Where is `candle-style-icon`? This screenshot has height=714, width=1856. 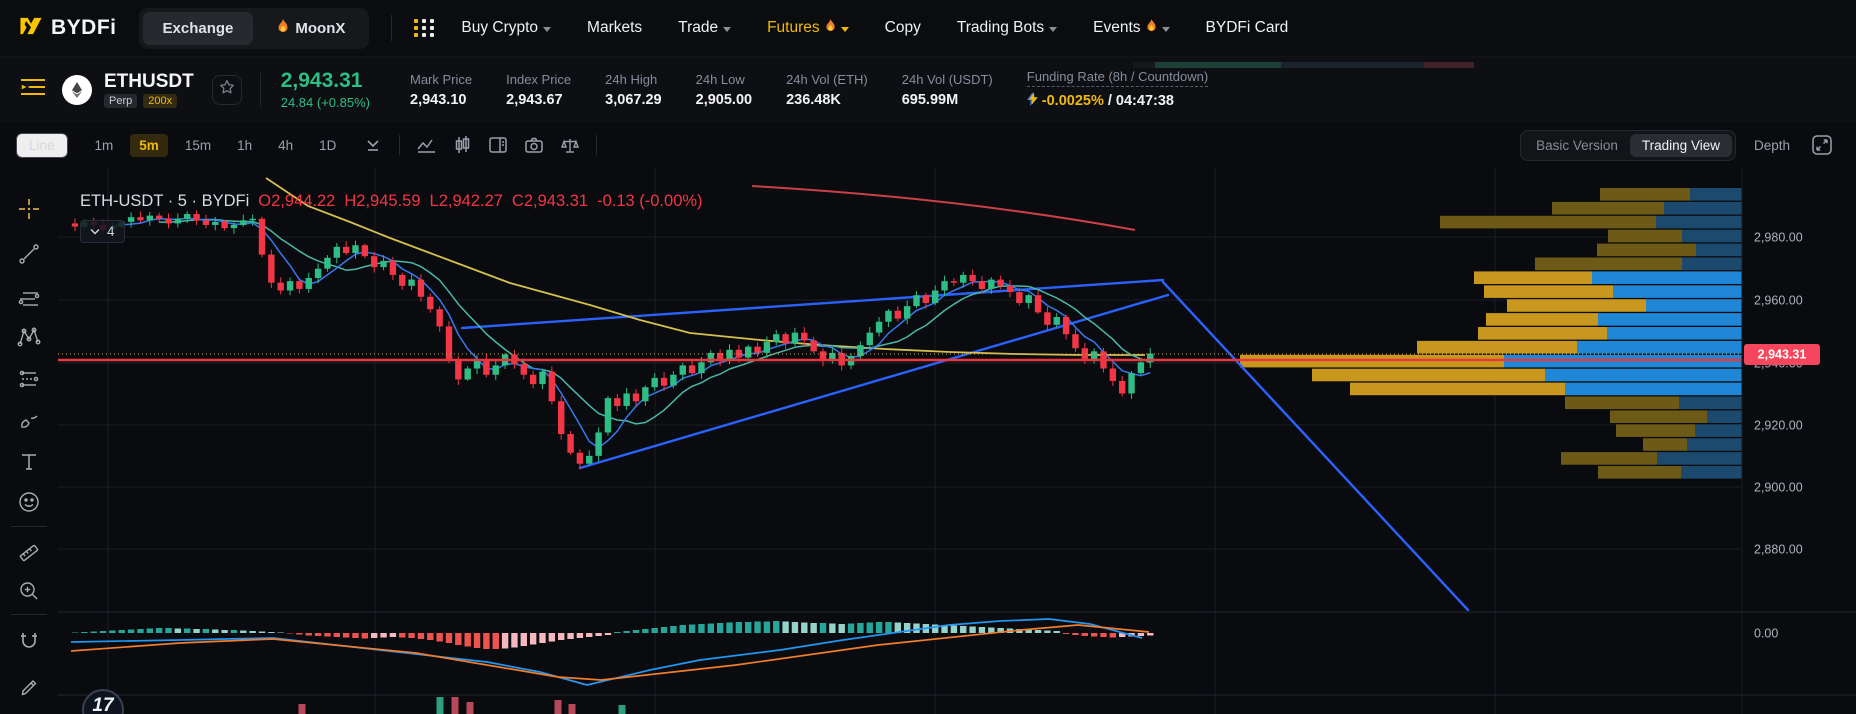
candle-style-icon is located at coordinates (462, 145).